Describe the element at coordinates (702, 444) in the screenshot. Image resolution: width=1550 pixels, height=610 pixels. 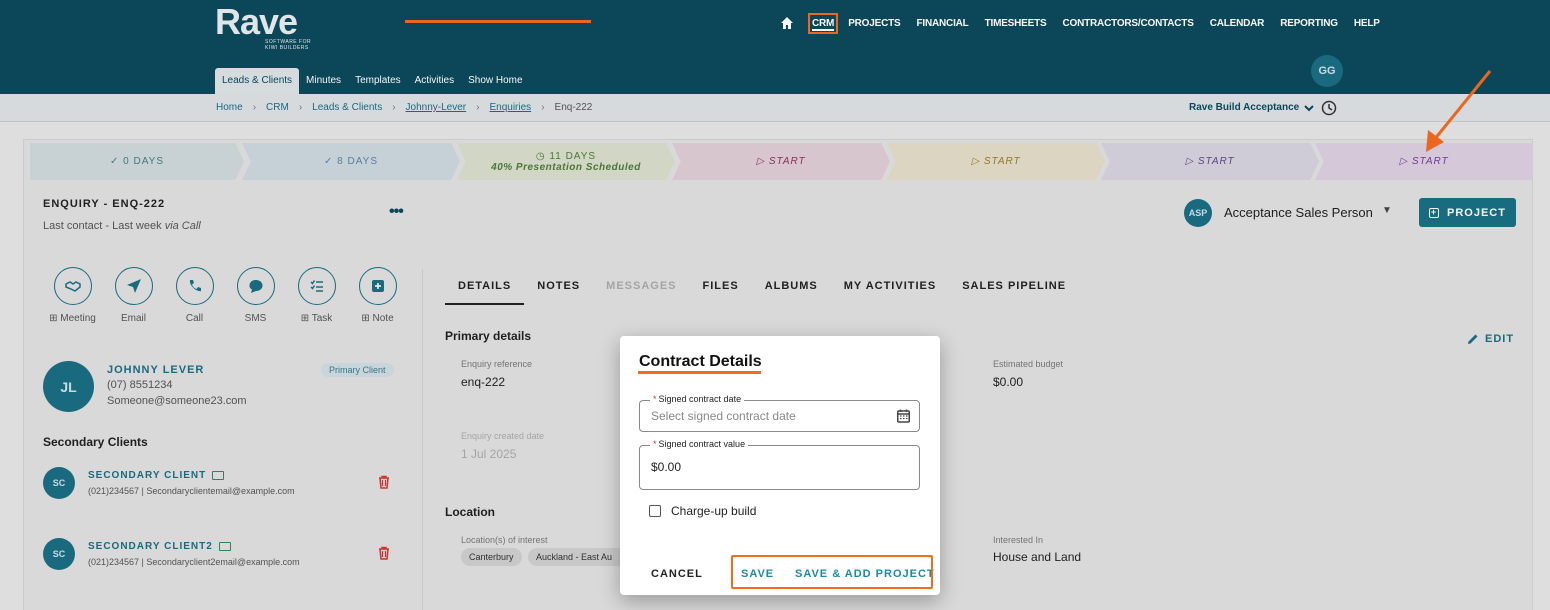
I see `signed-contract-value-label: Signed contract value` at that location.